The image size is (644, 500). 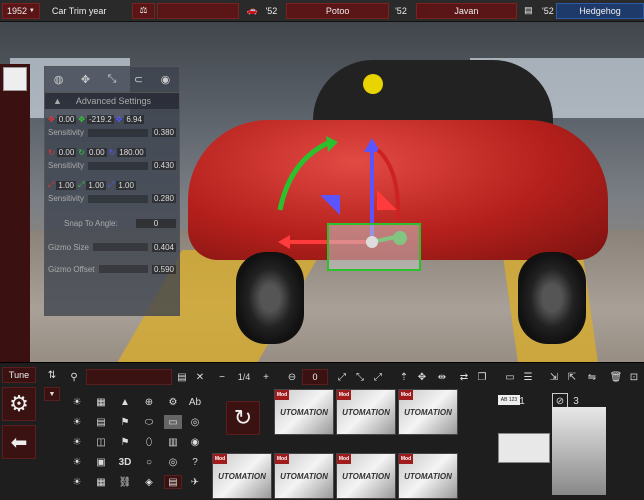 I want to click on document-icon: ▭, so click(x=510, y=377).